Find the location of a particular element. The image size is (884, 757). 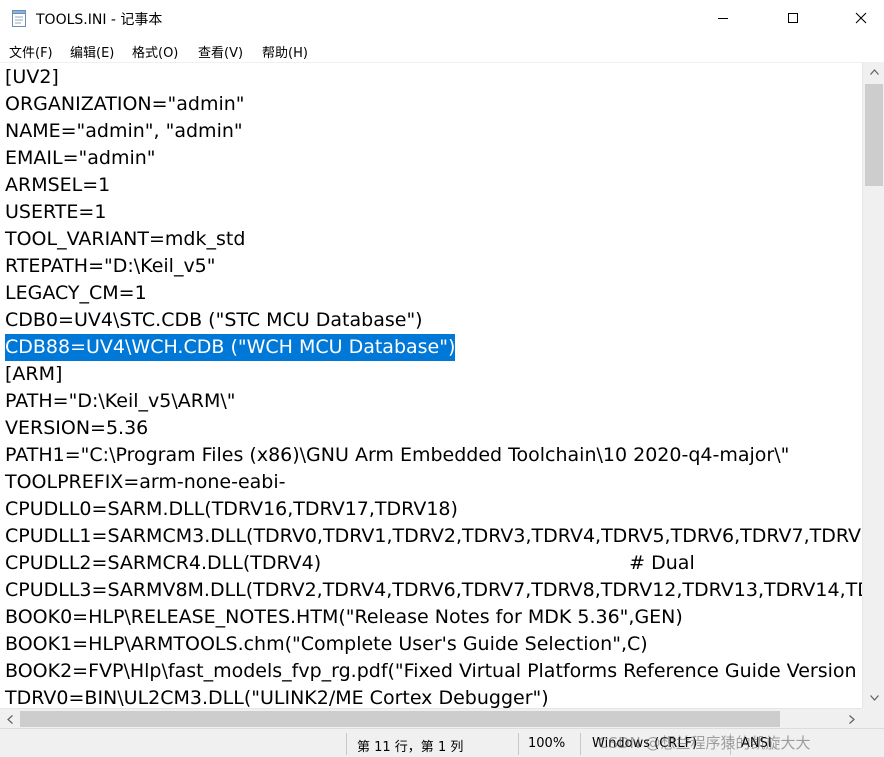

menu-view: 查看(V) is located at coordinates (220, 51).